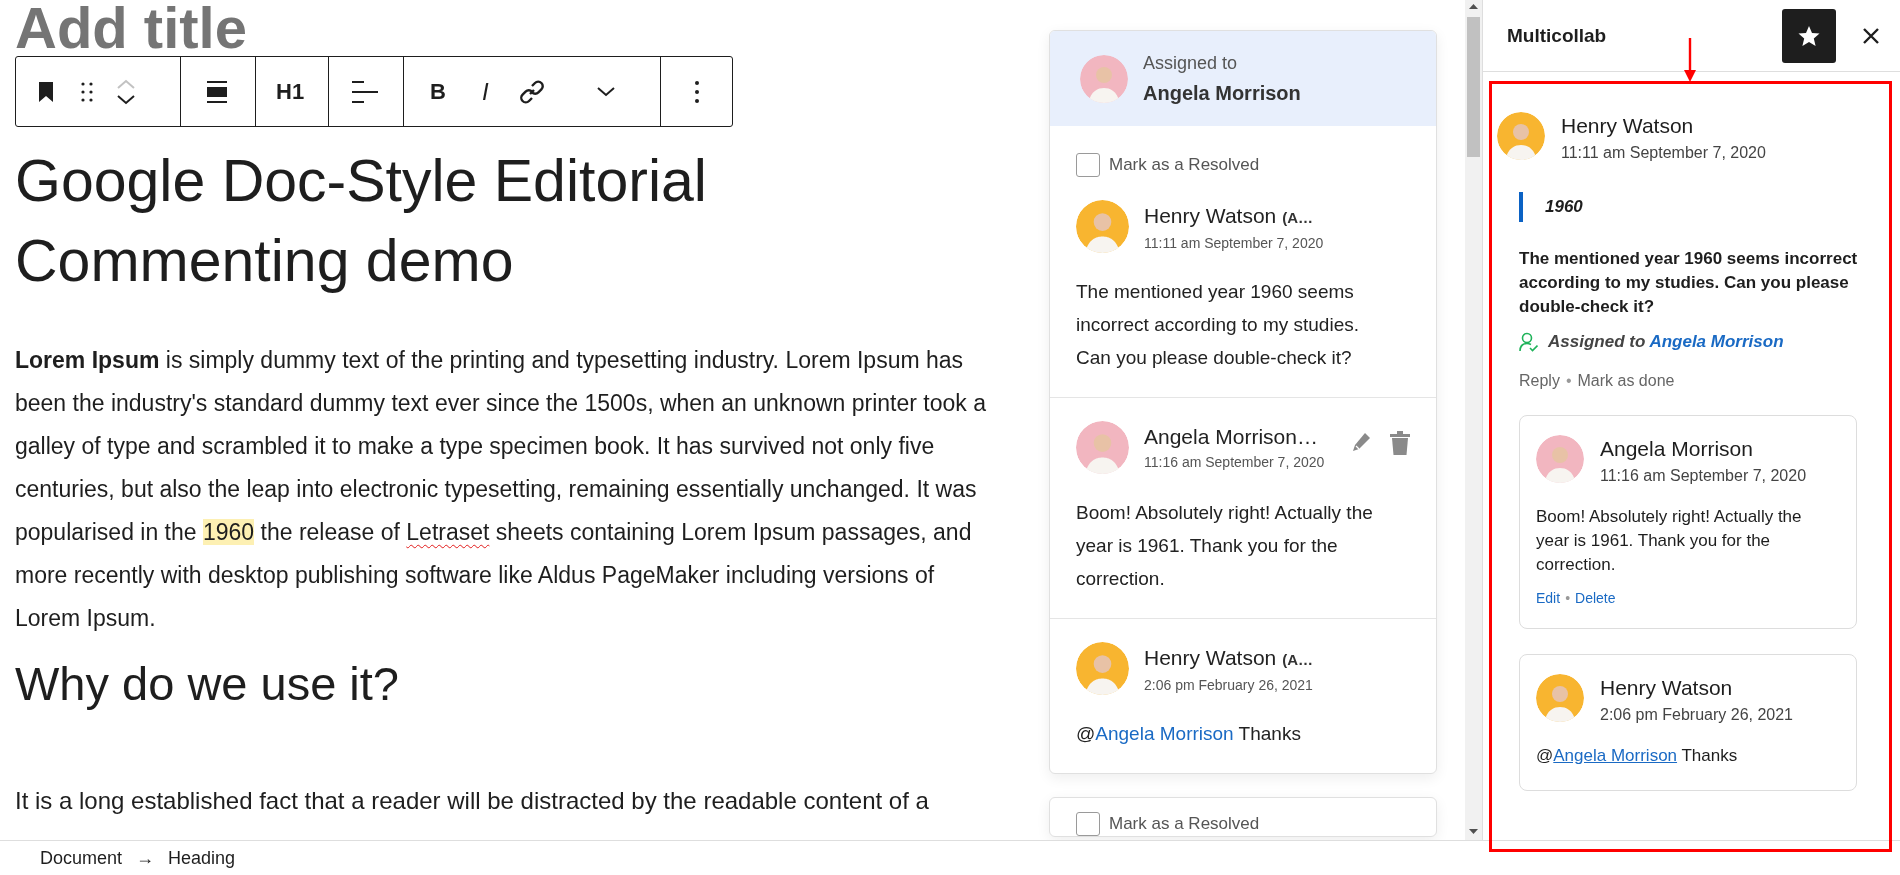  What do you see at coordinates (1528, 342) in the screenshot?
I see `person-check-icon` at bounding box center [1528, 342].